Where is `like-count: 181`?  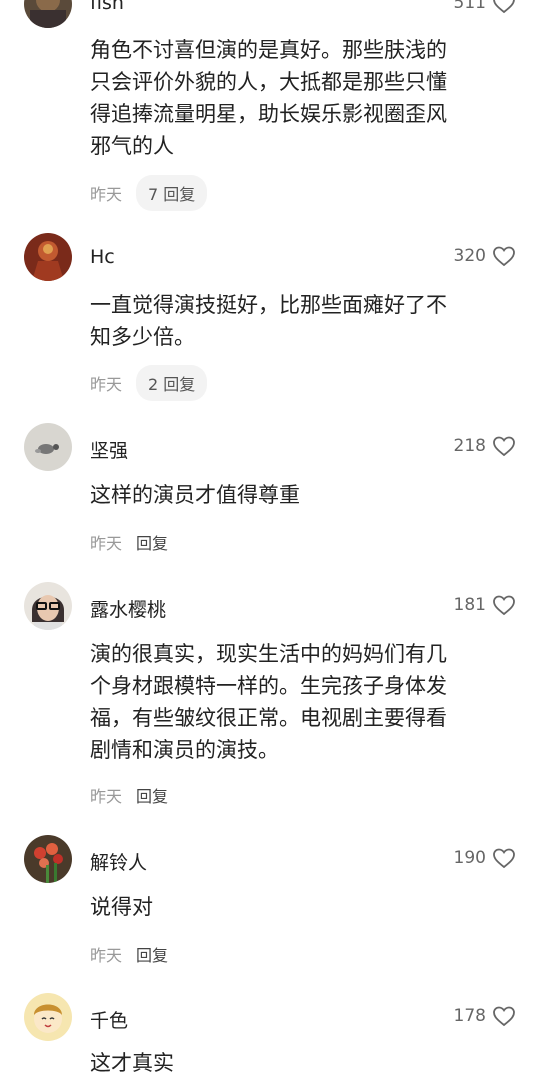
like-count: 181 is located at coordinates (469, 605).